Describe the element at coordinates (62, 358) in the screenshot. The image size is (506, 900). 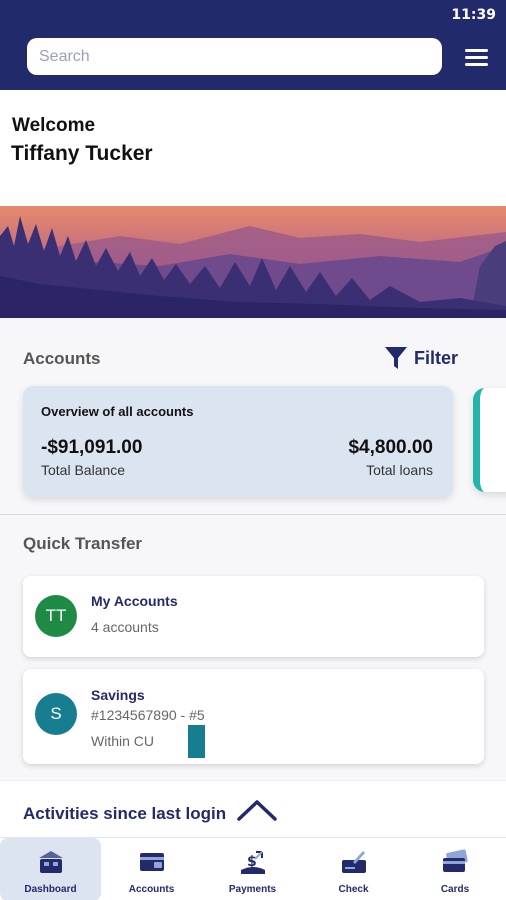
I see `accounts-title: Accounts` at that location.